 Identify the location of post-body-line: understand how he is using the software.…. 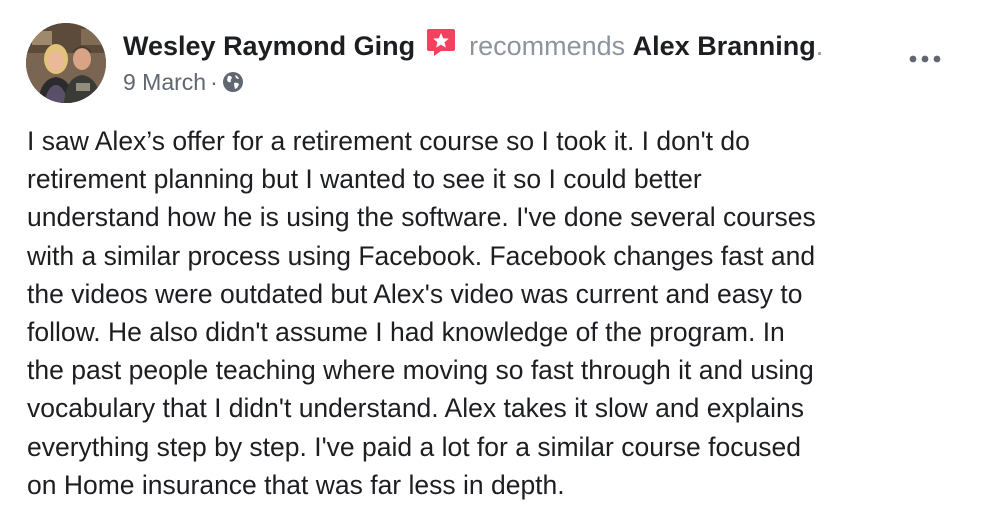
(421, 217).